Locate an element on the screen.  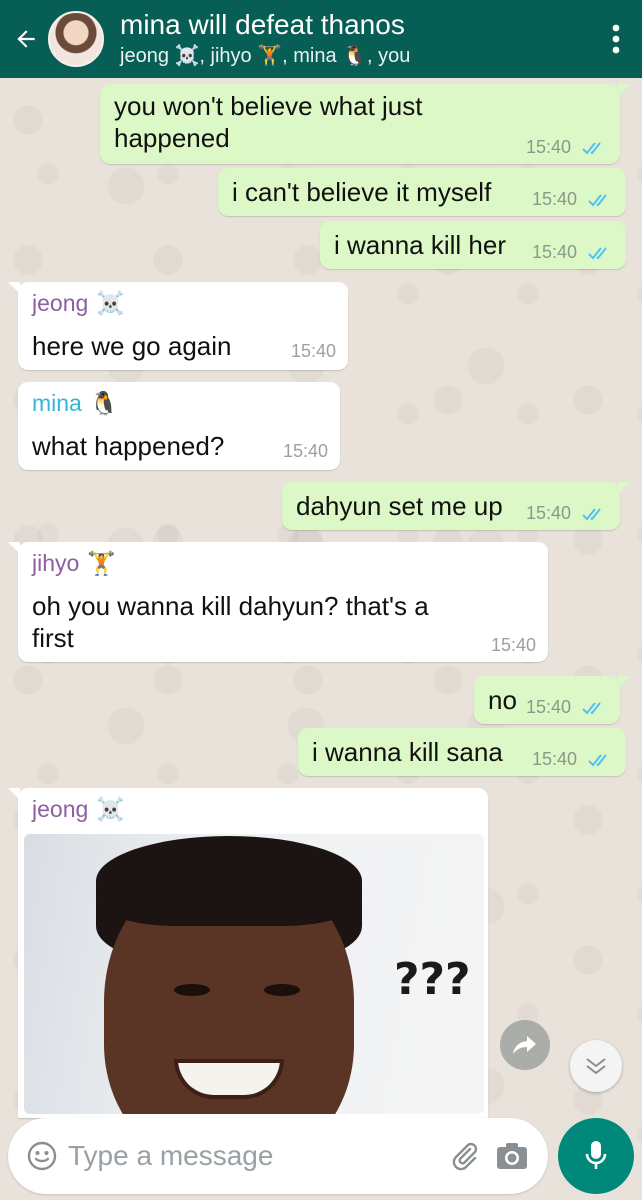
photo-caption: ??? is located at coordinates (432, 979).